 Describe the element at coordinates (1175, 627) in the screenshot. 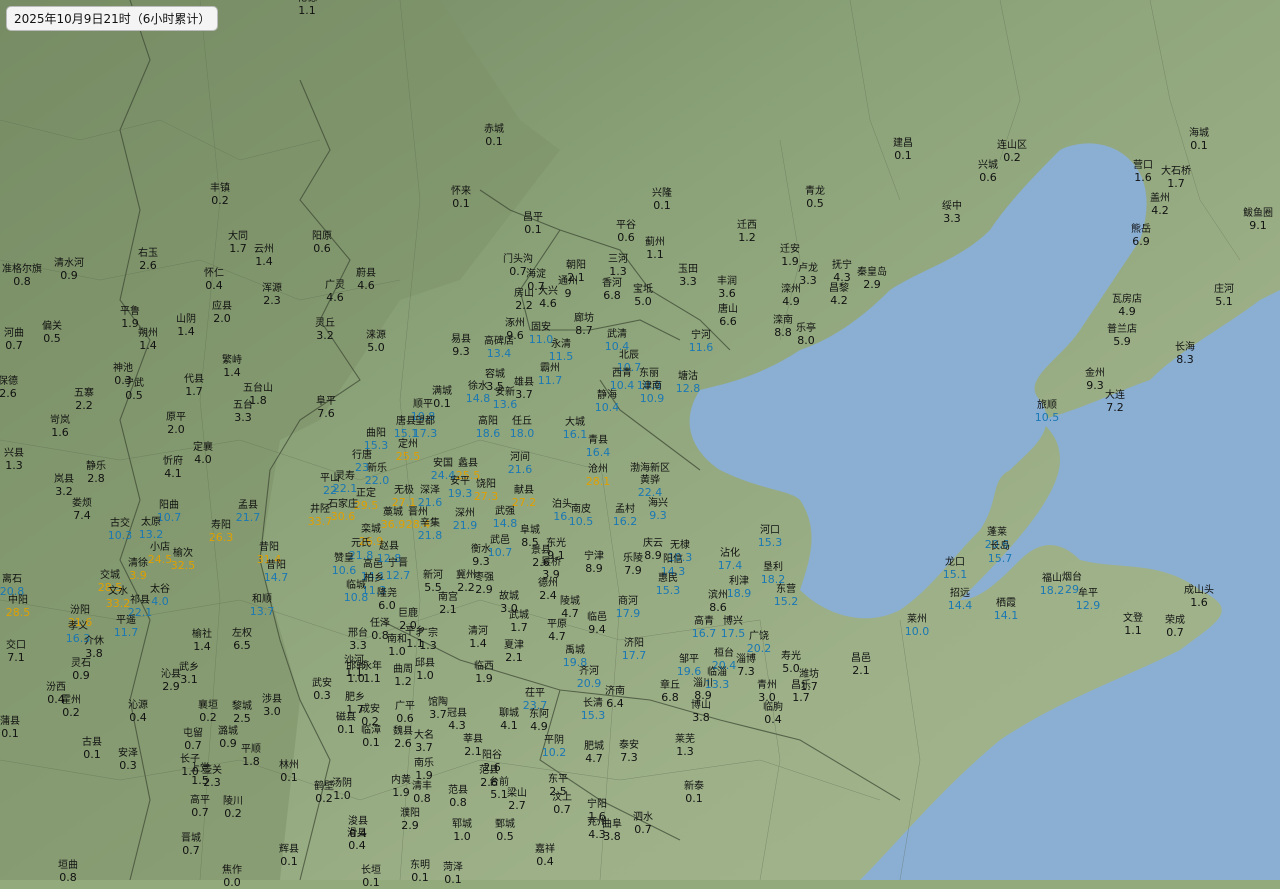

I see `station-marker: 荣成 0.7` at that location.